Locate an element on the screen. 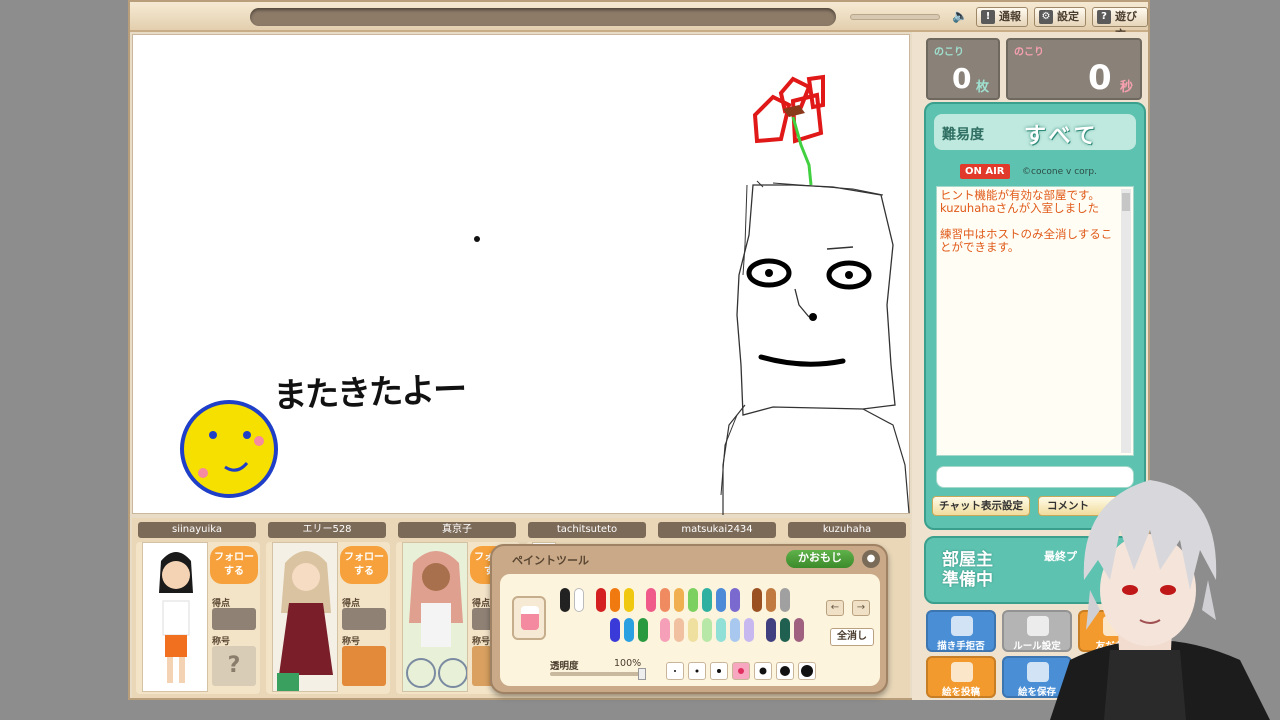 This screenshot has height=720, width=1280. rank-badge is located at coordinates (364, 666).